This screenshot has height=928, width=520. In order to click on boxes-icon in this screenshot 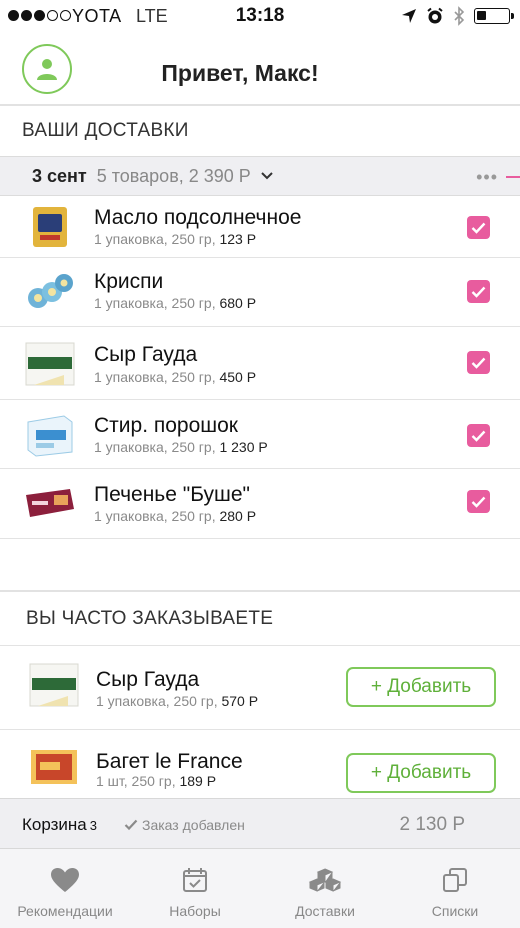, I will do `click(325, 880)`.